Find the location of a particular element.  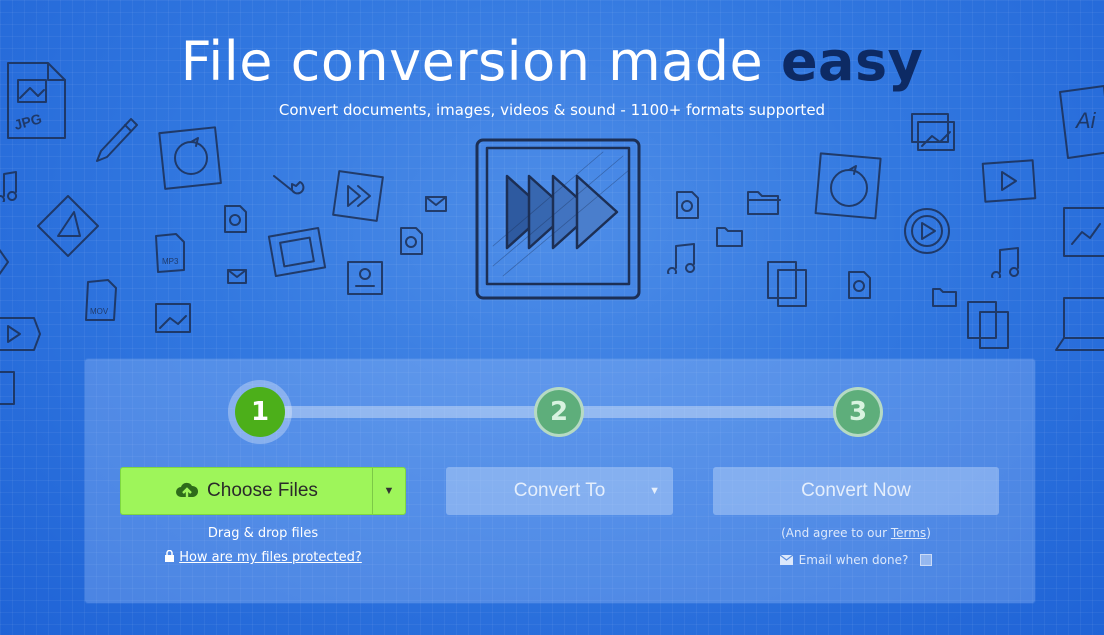

choose-files-dropdown: ▼ is located at coordinates (388, 491).